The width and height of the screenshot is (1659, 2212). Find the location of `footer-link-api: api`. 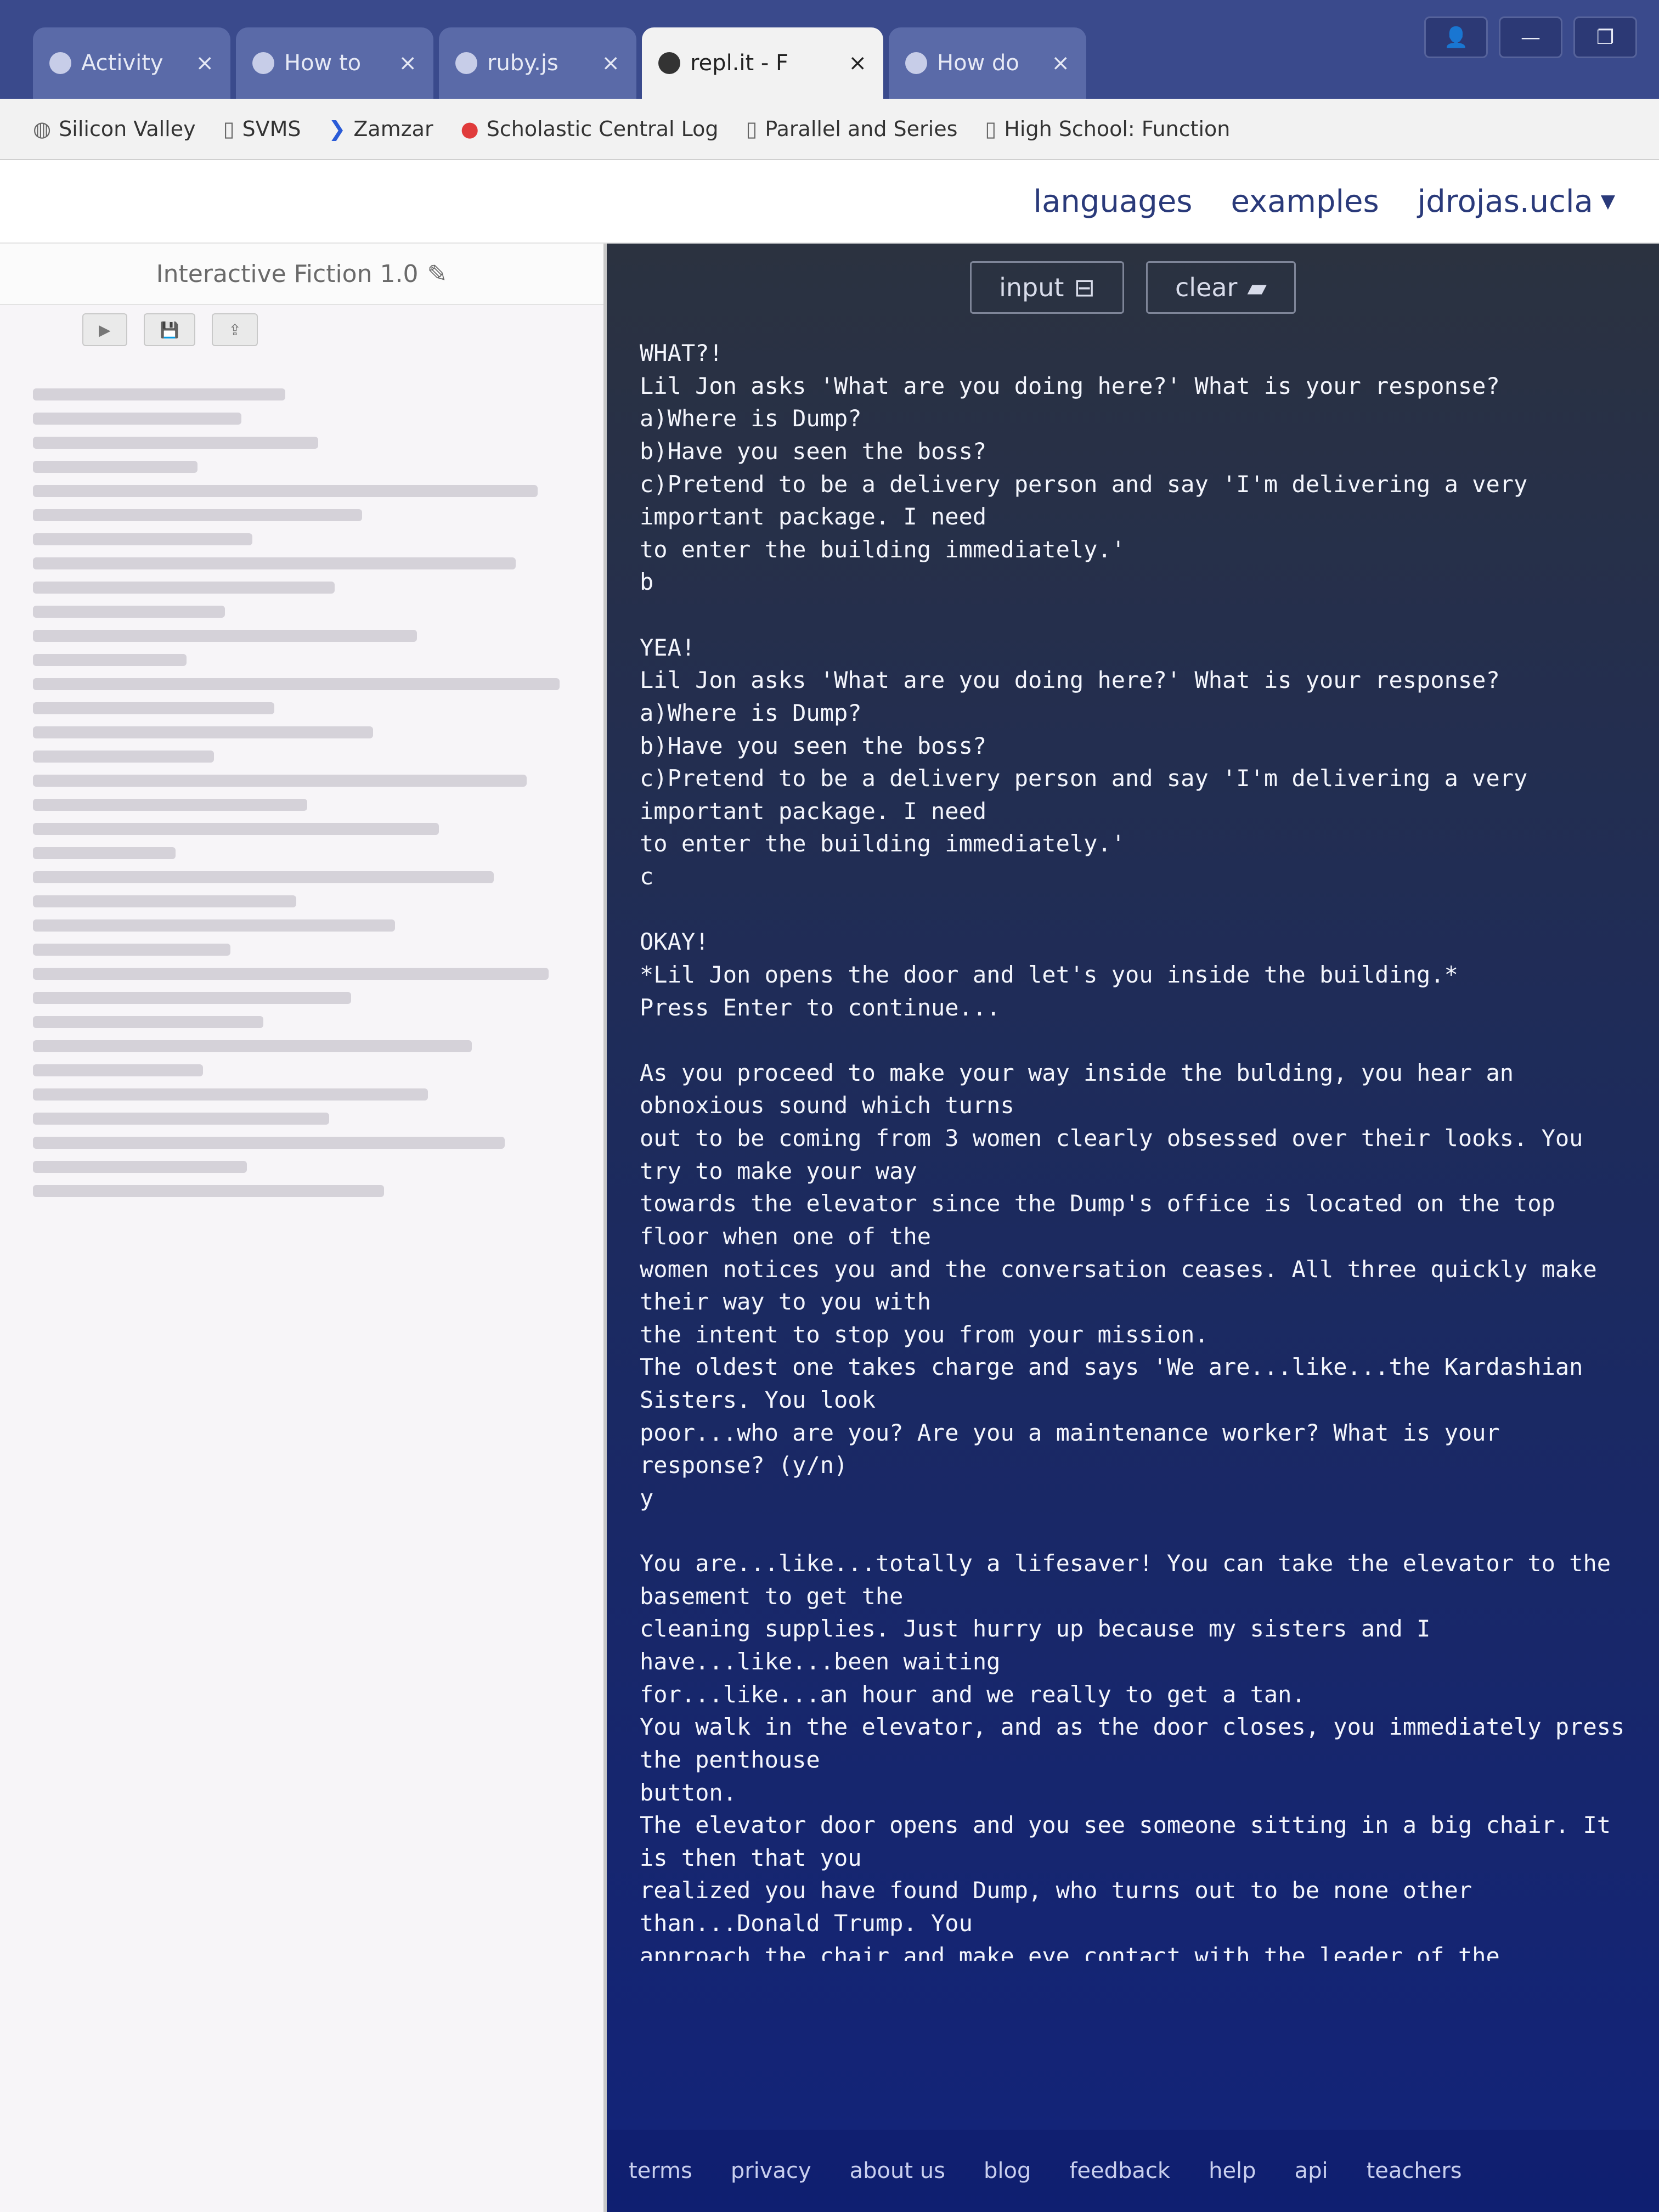

footer-link-api: api is located at coordinates (1311, 2170).